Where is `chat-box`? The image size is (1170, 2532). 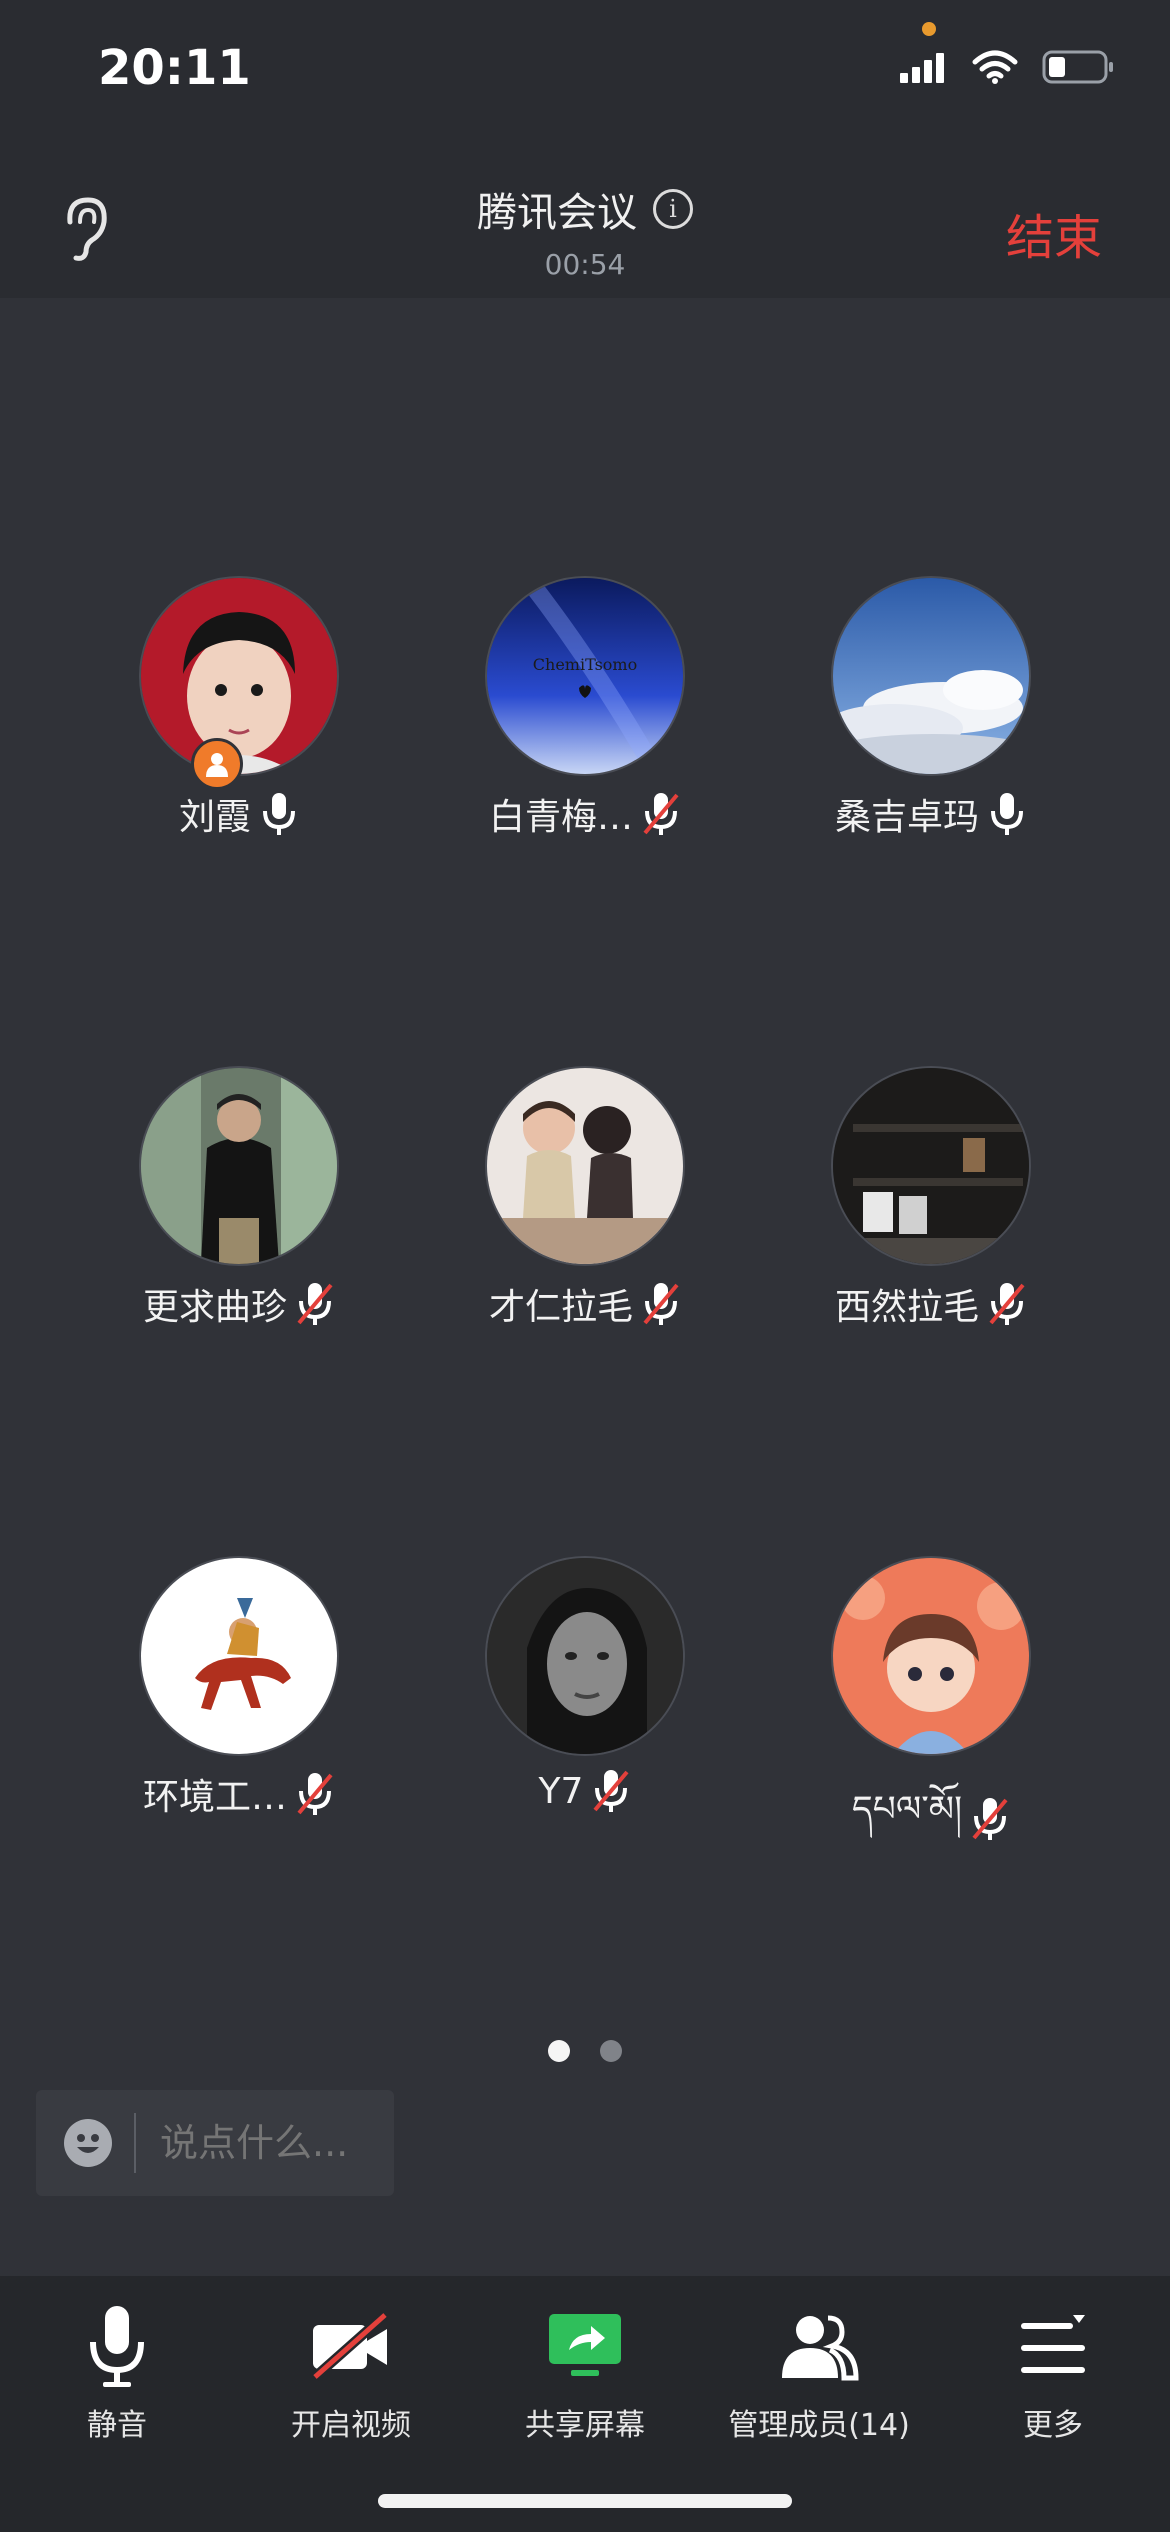
chat-box is located at coordinates (215, 2143).